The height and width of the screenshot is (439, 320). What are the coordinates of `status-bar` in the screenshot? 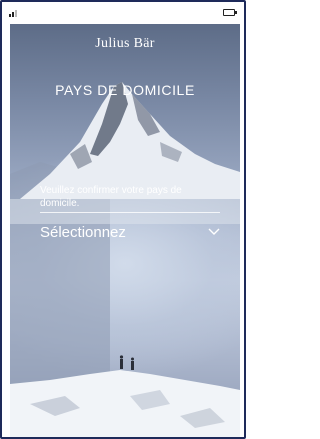 It's located at (123, 13).